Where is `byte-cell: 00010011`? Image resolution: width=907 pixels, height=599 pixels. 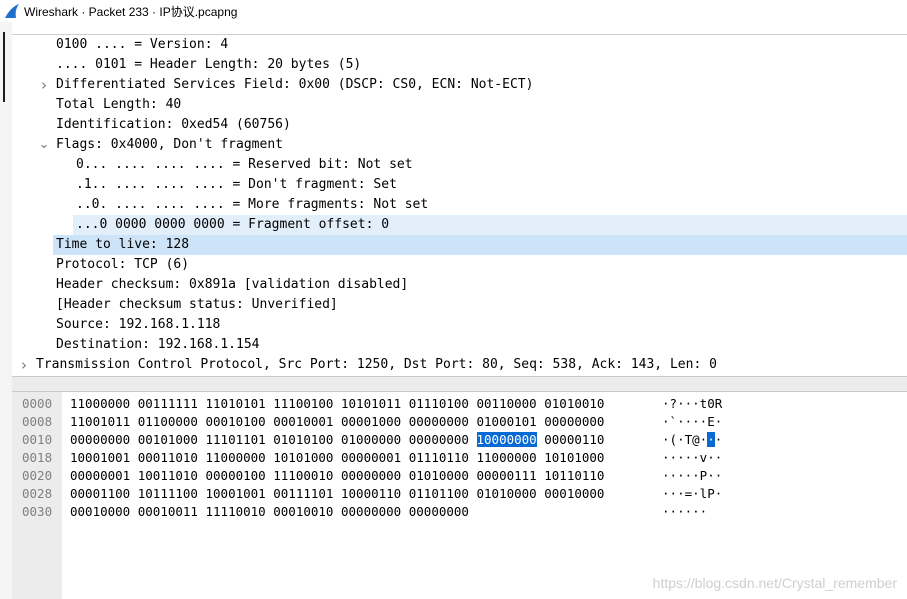
byte-cell: 00010011 is located at coordinates (168, 511).